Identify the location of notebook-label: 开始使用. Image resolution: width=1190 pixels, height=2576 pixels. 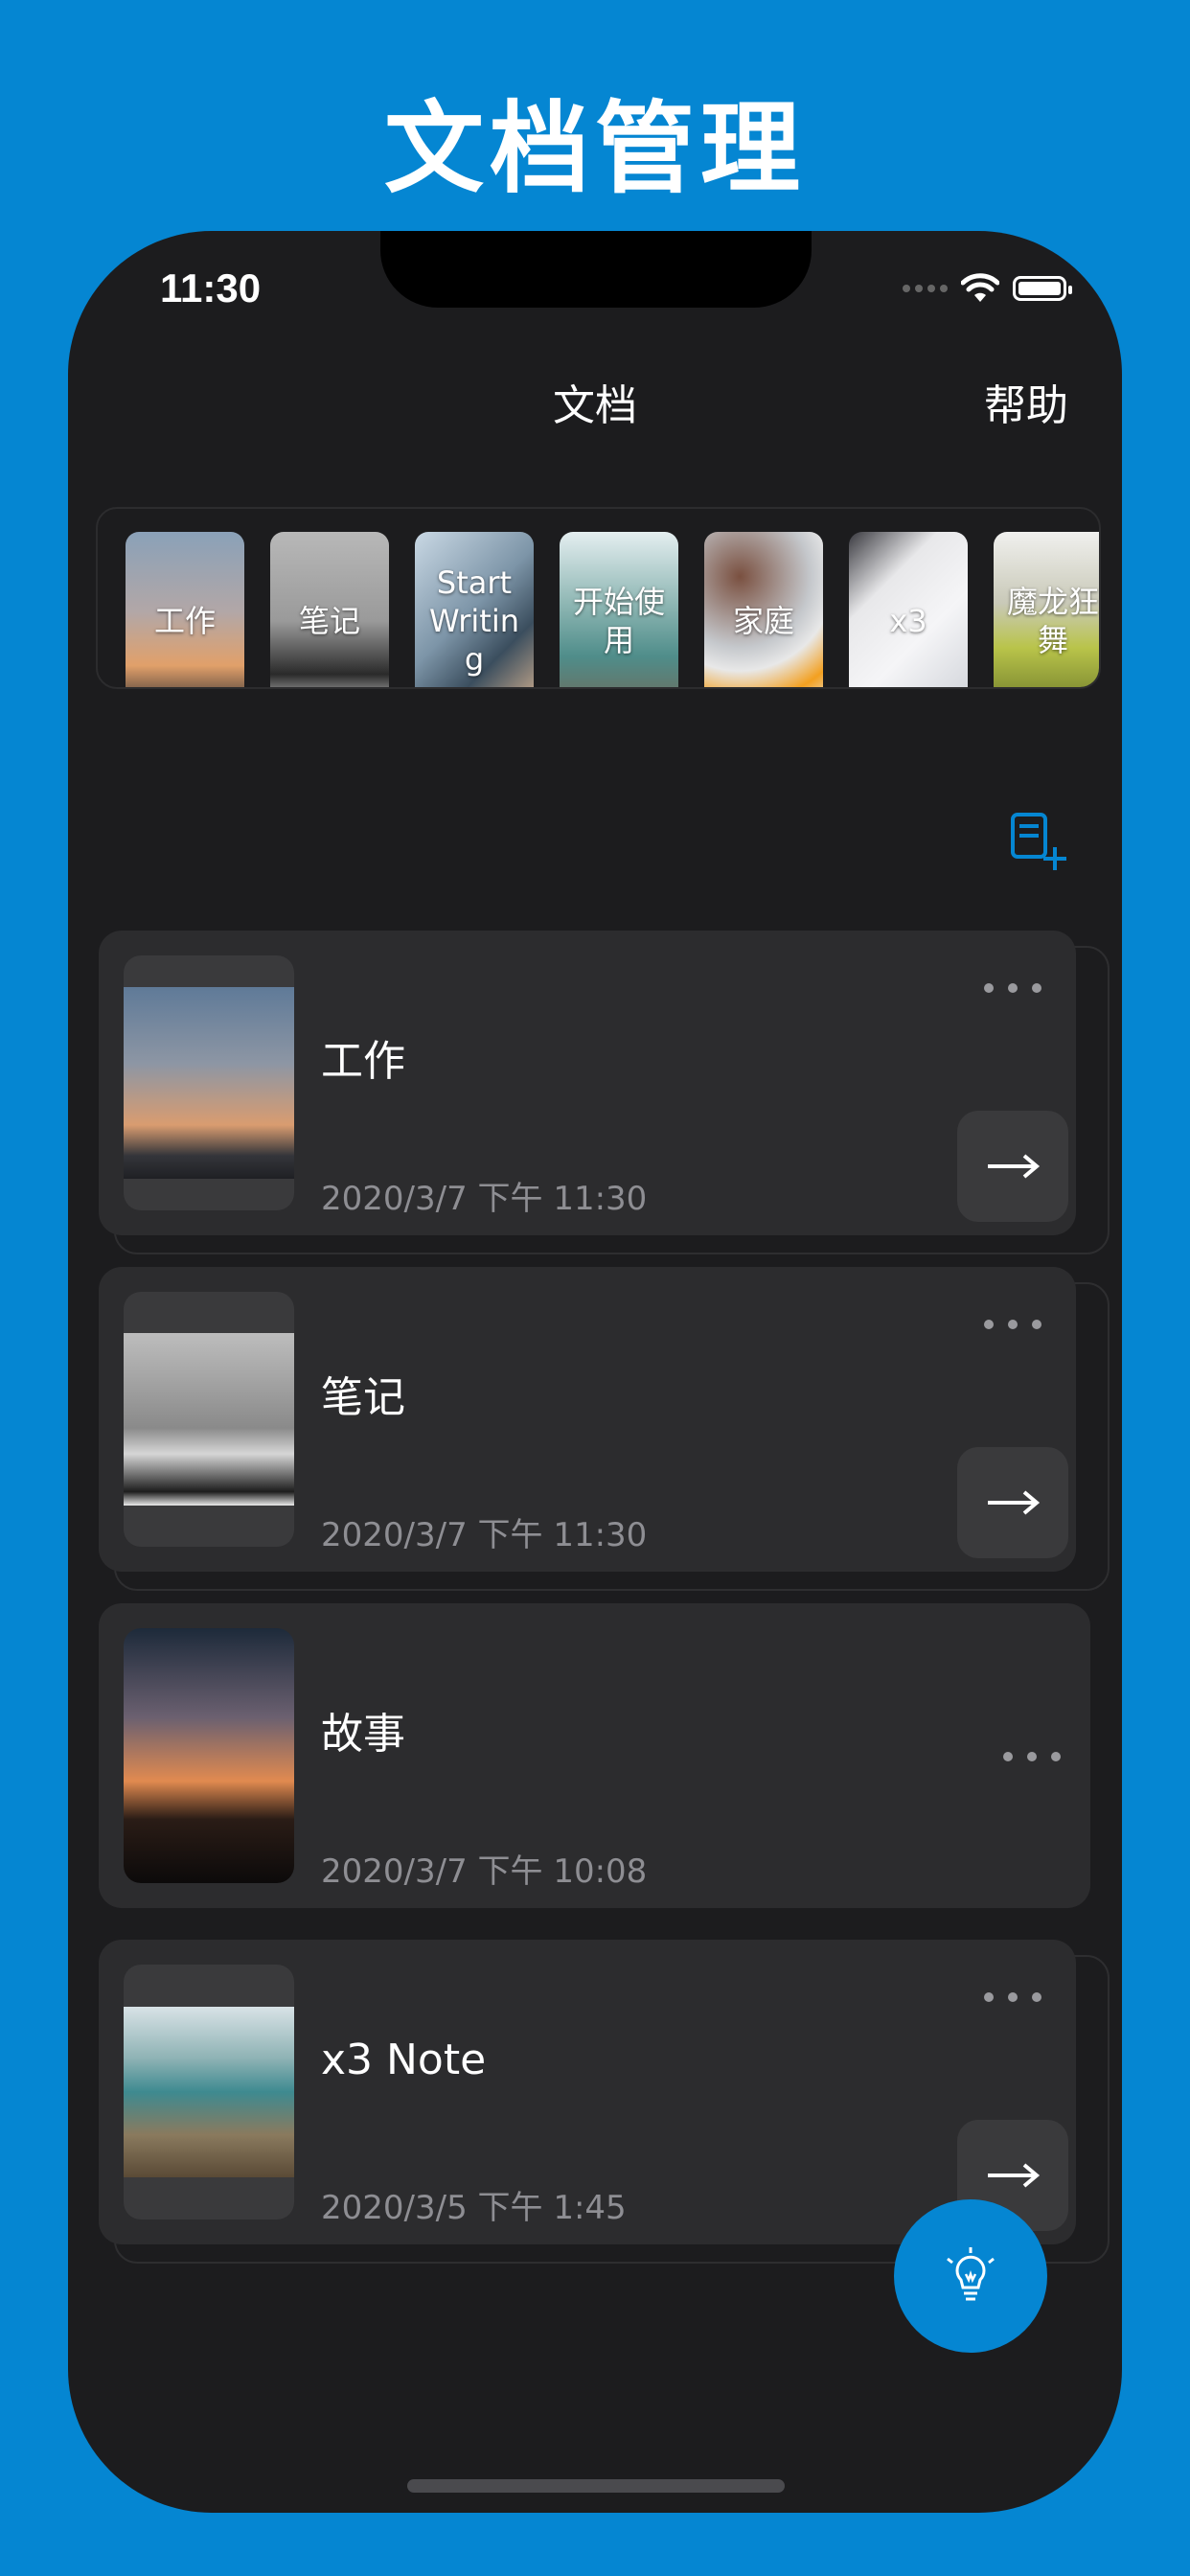
(619, 621).